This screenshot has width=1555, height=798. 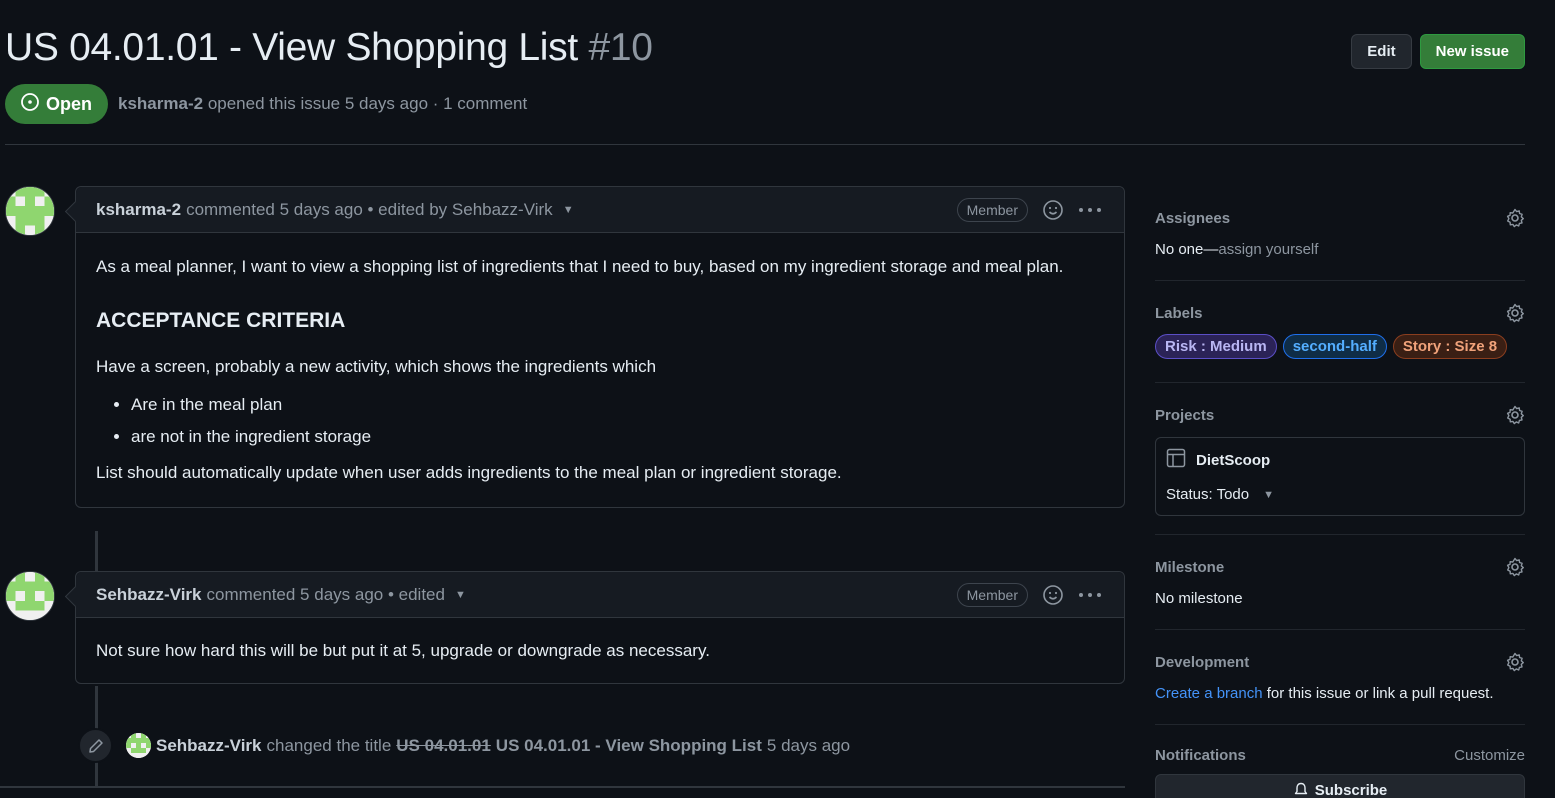 I want to click on issue-author-link: ksharma-2, so click(x=160, y=103).